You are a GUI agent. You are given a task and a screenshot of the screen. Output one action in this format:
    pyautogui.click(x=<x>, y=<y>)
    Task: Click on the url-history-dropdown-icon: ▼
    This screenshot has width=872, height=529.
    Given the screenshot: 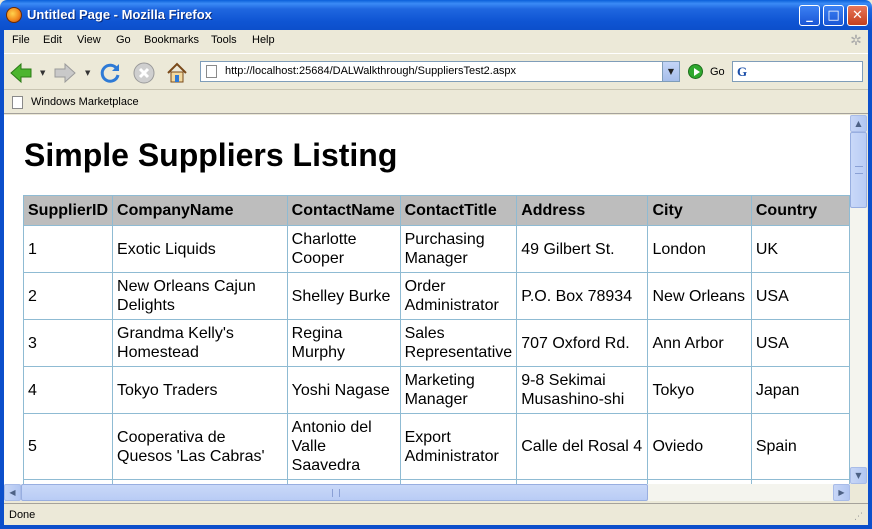 What is the action you would take?
    pyautogui.click(x=670, y=71)
    